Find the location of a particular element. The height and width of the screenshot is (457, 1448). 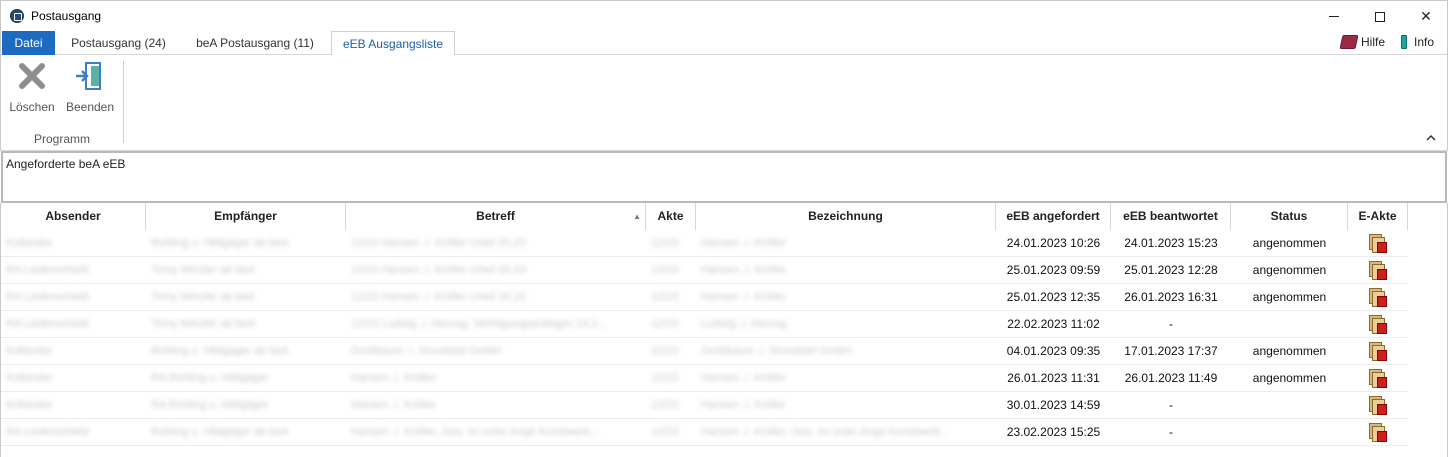

close-button: ✕ is located at coordinates (1425, 16).